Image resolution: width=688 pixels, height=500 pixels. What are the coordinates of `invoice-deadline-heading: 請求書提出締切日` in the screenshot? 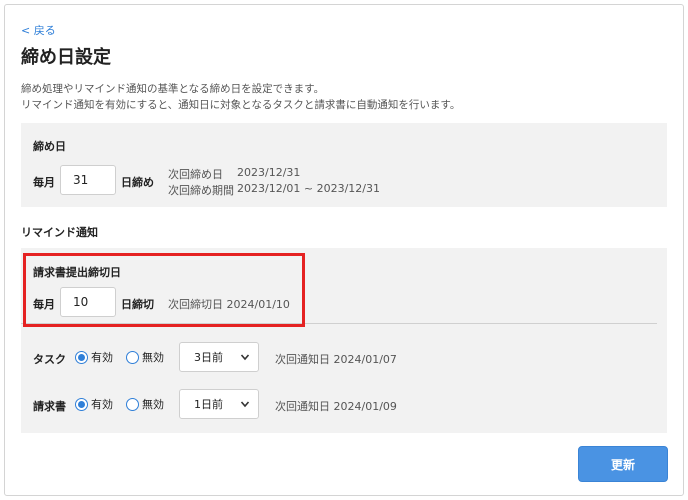 It's located at (77, 272).